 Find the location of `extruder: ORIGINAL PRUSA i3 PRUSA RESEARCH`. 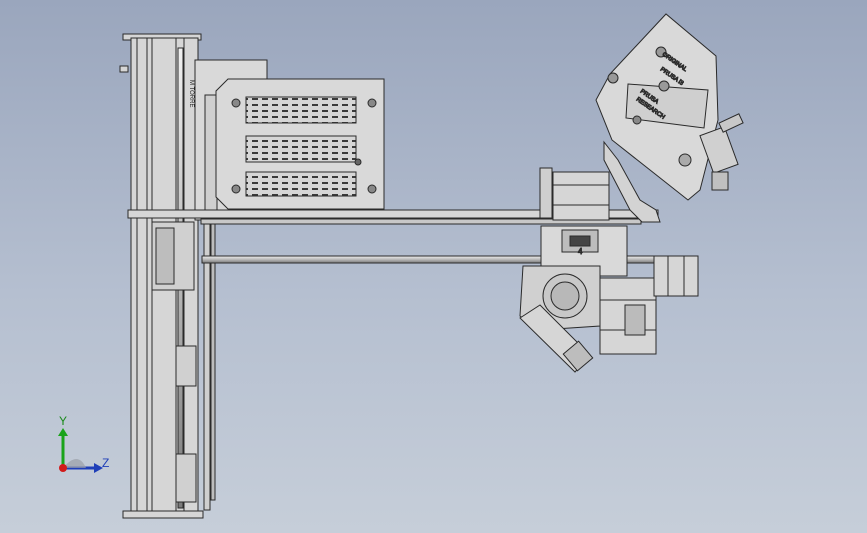

extruder: ORIGINAL PRUSA i3 PRUSA RESEARCH is located at coordinates (669, 118).